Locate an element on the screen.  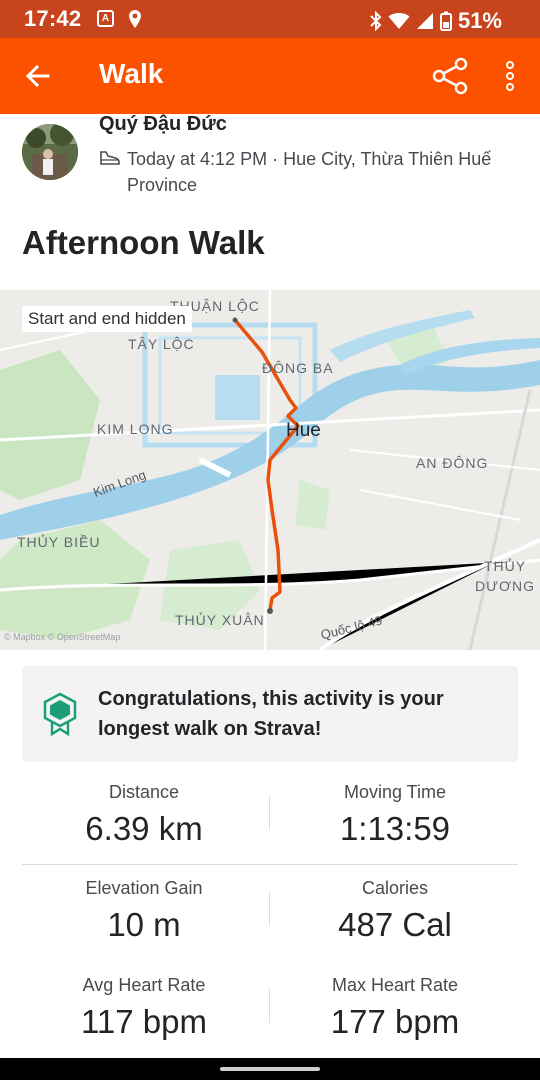
stat-label-calories: Calories is located at coordinates (395, 888).